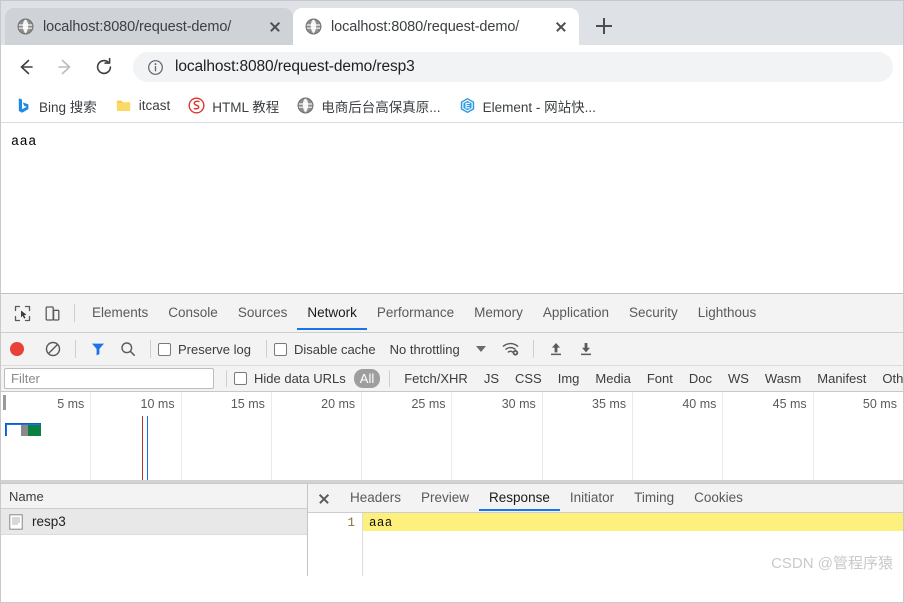  Describe the element at coordinates (280, 349) in the screenshot. I see `disable-cache-checkbox` at that location.